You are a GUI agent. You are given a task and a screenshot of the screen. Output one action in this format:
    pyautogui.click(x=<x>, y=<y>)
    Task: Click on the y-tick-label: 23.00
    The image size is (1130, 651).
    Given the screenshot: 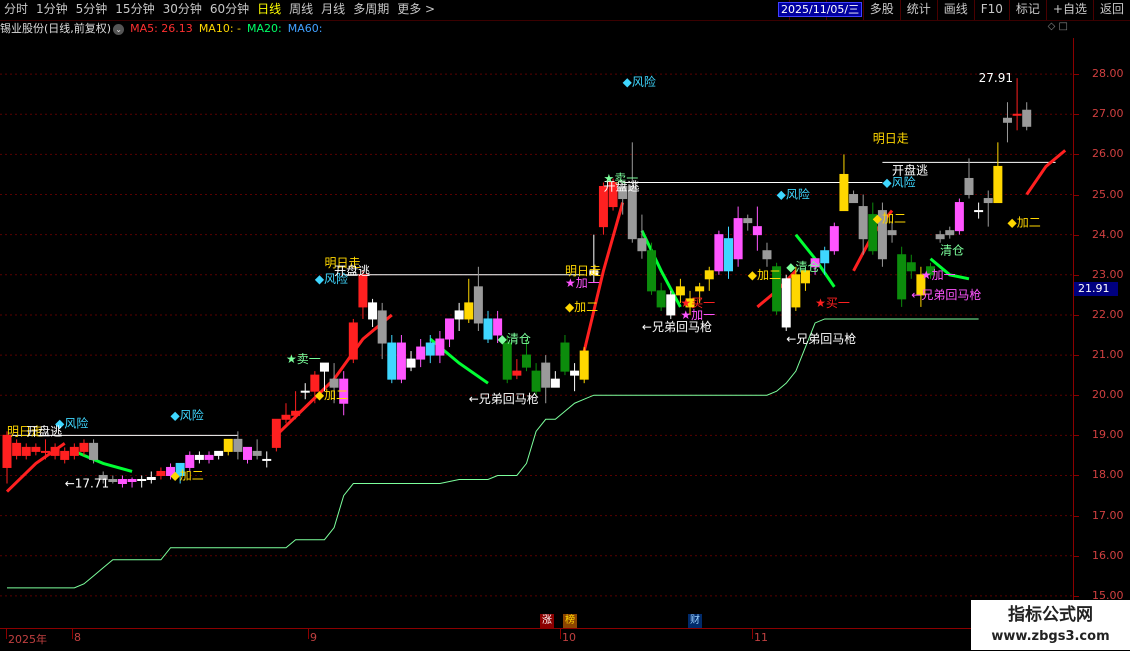 What is the action you would take?
    pyautogui.click(x=1108, y=274)
    